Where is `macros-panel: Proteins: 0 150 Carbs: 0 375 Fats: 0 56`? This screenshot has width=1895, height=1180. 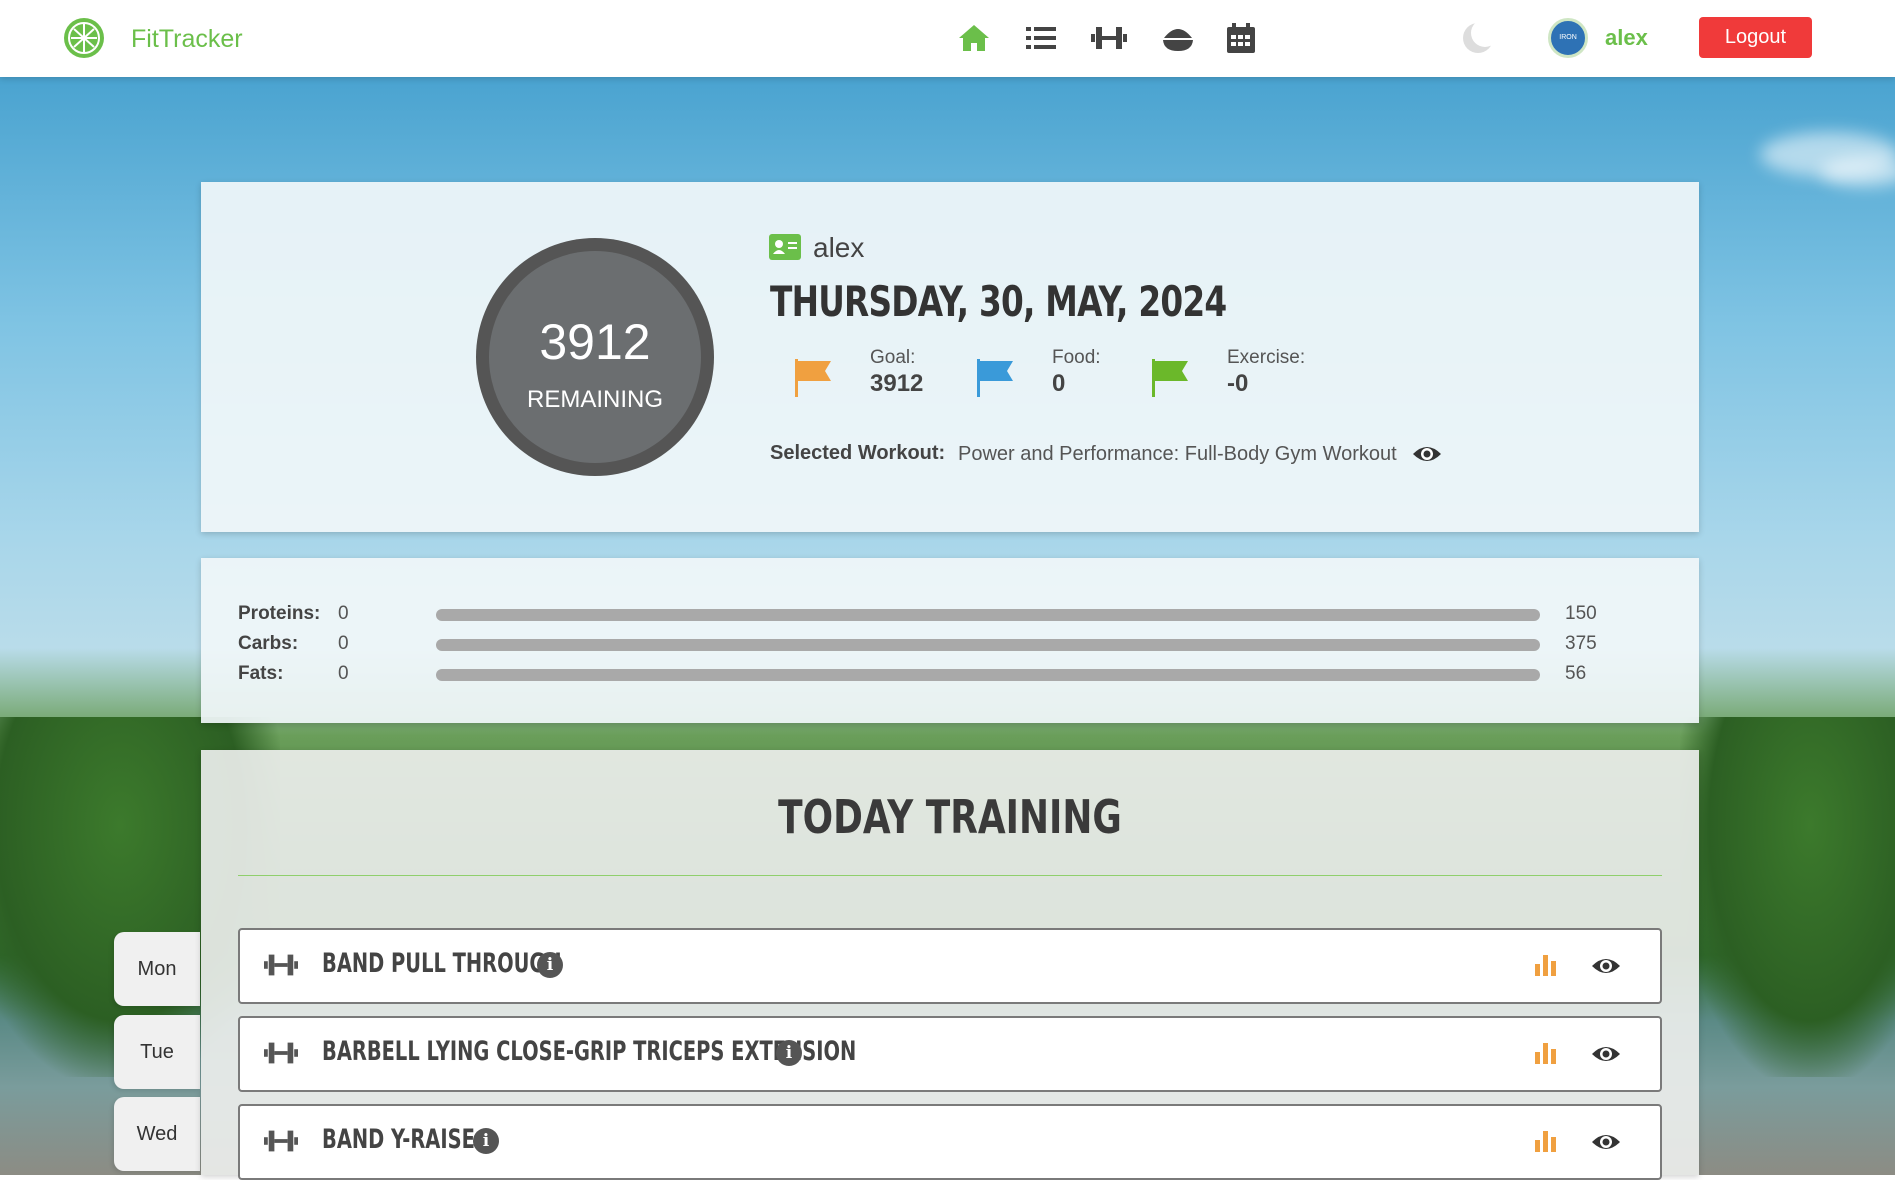 macros-panel: Proteins: 0 150 Carbs: 0 375 Fats: 0 56 is located at coordinates (950, 640).